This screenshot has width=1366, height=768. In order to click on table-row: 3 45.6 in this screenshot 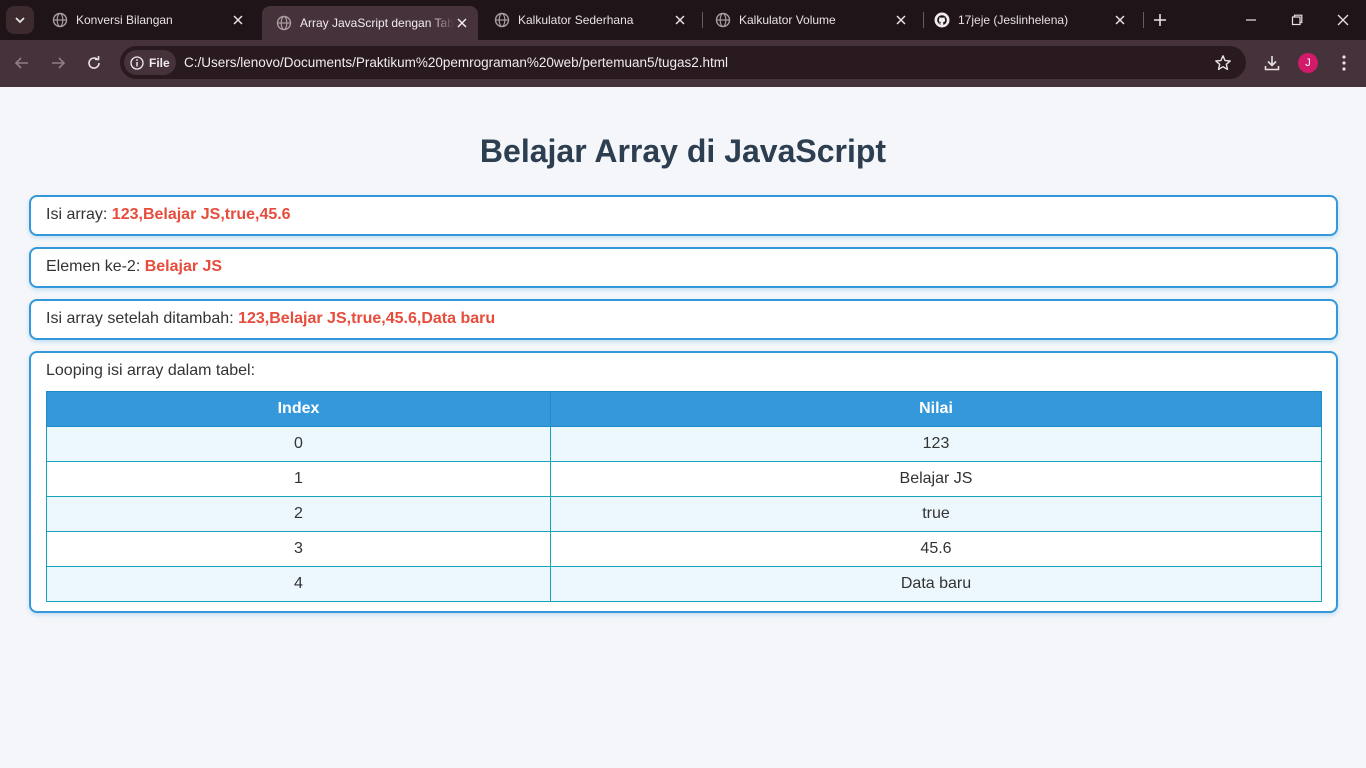, I will do `click(684, 549)`.